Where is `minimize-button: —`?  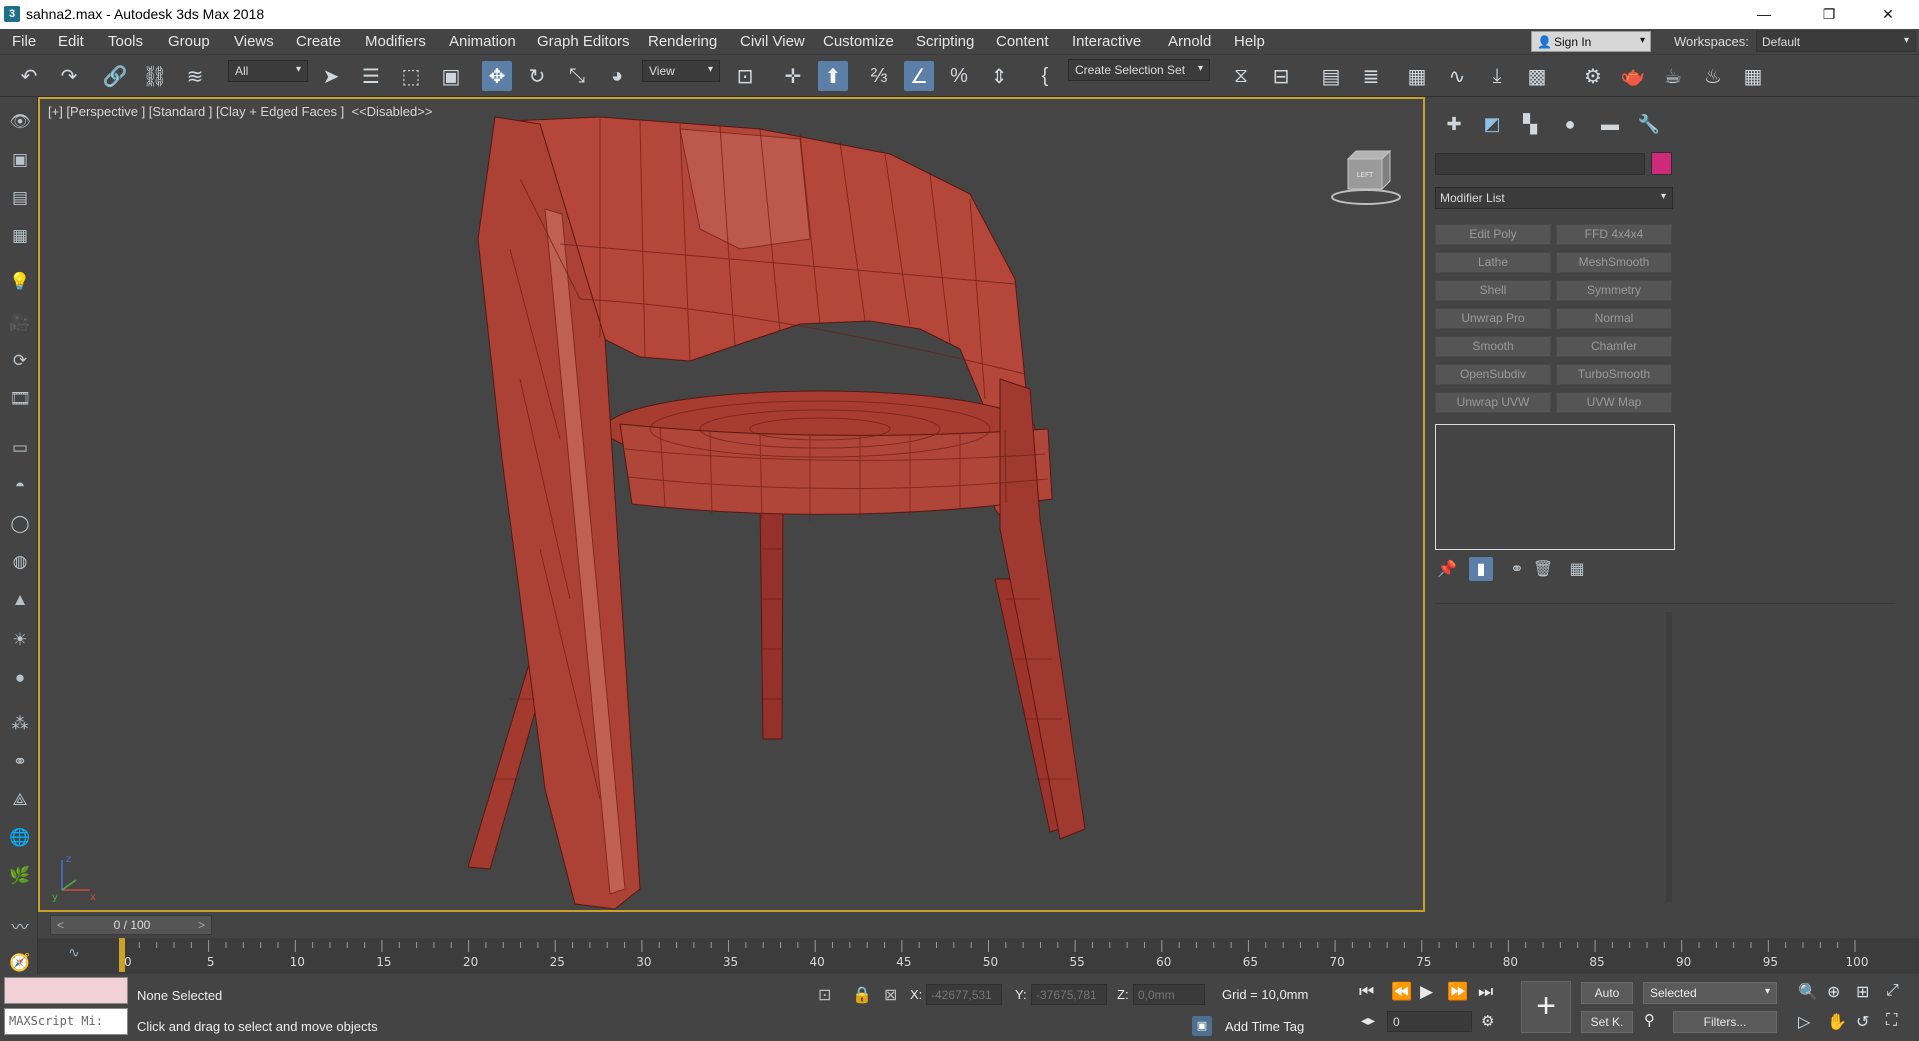
minimize-button: — is located at coordinates (1764, 14).